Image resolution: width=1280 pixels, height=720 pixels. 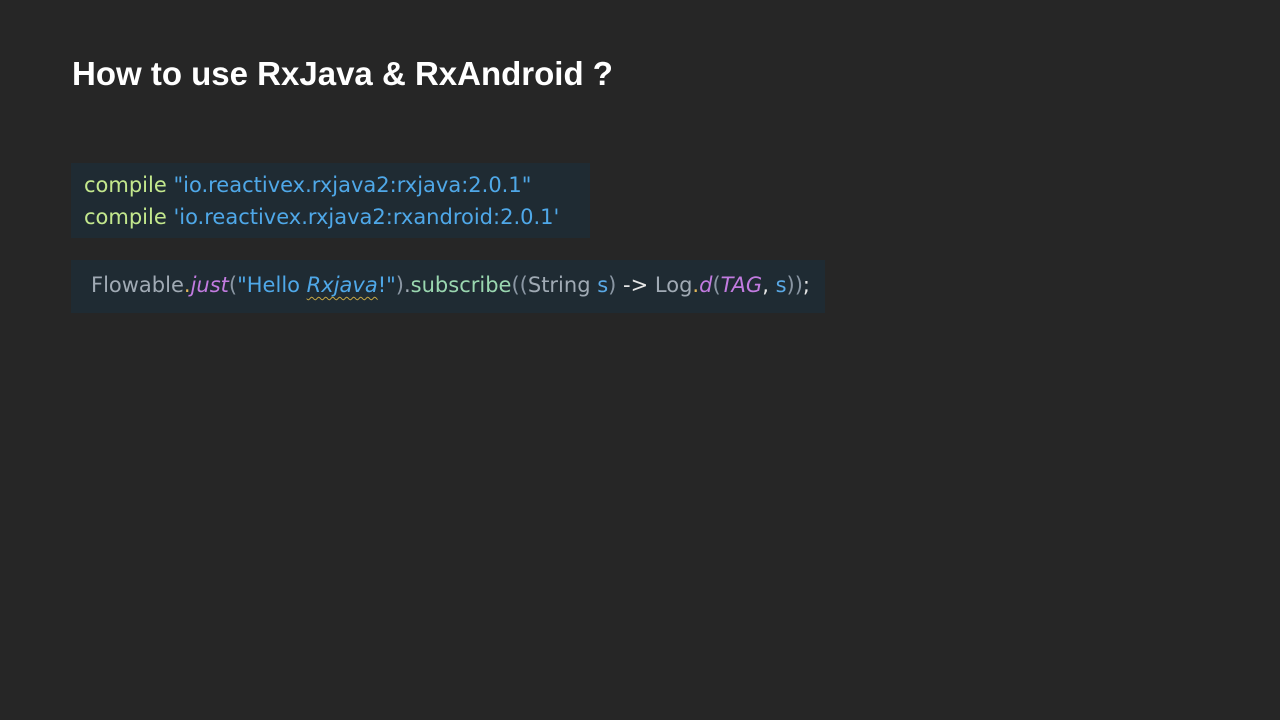 I want to click on code-semicolon: ;, so click(x=806, y=285).